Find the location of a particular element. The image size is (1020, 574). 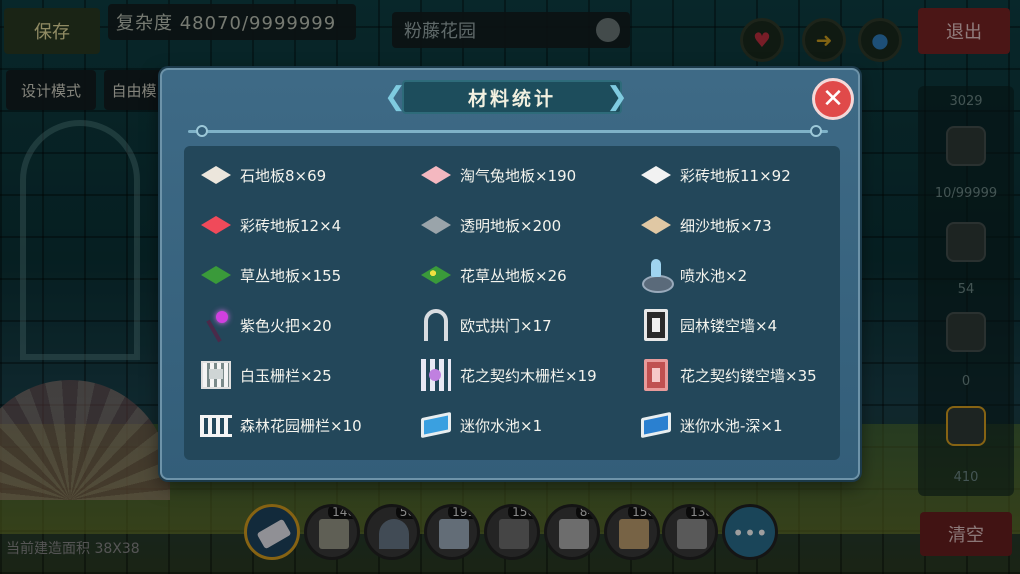

list-item: 石地板8×69 is located at coordinates (262, 175).